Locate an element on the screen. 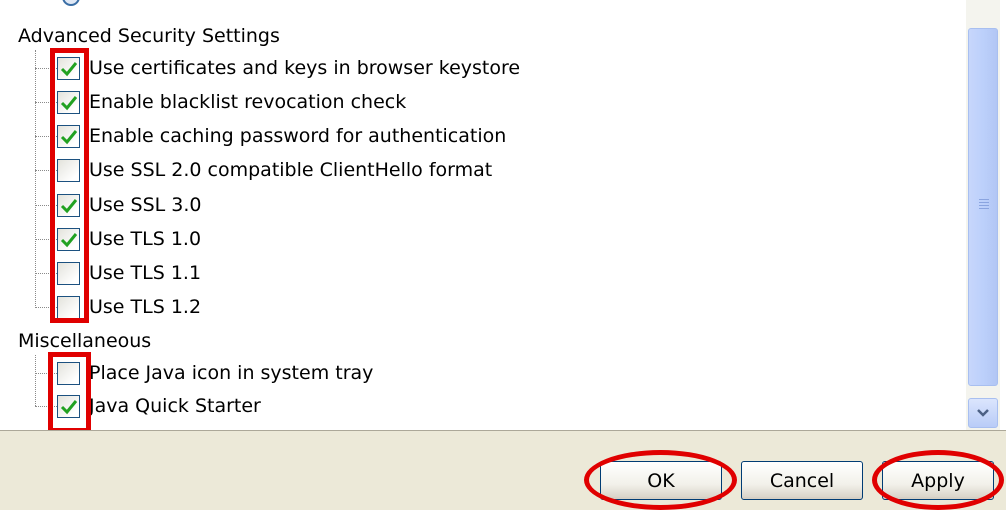 The width and height of the screenshot is (1006, 510). highlight-oval-ok is located at coordinates (660, 480).